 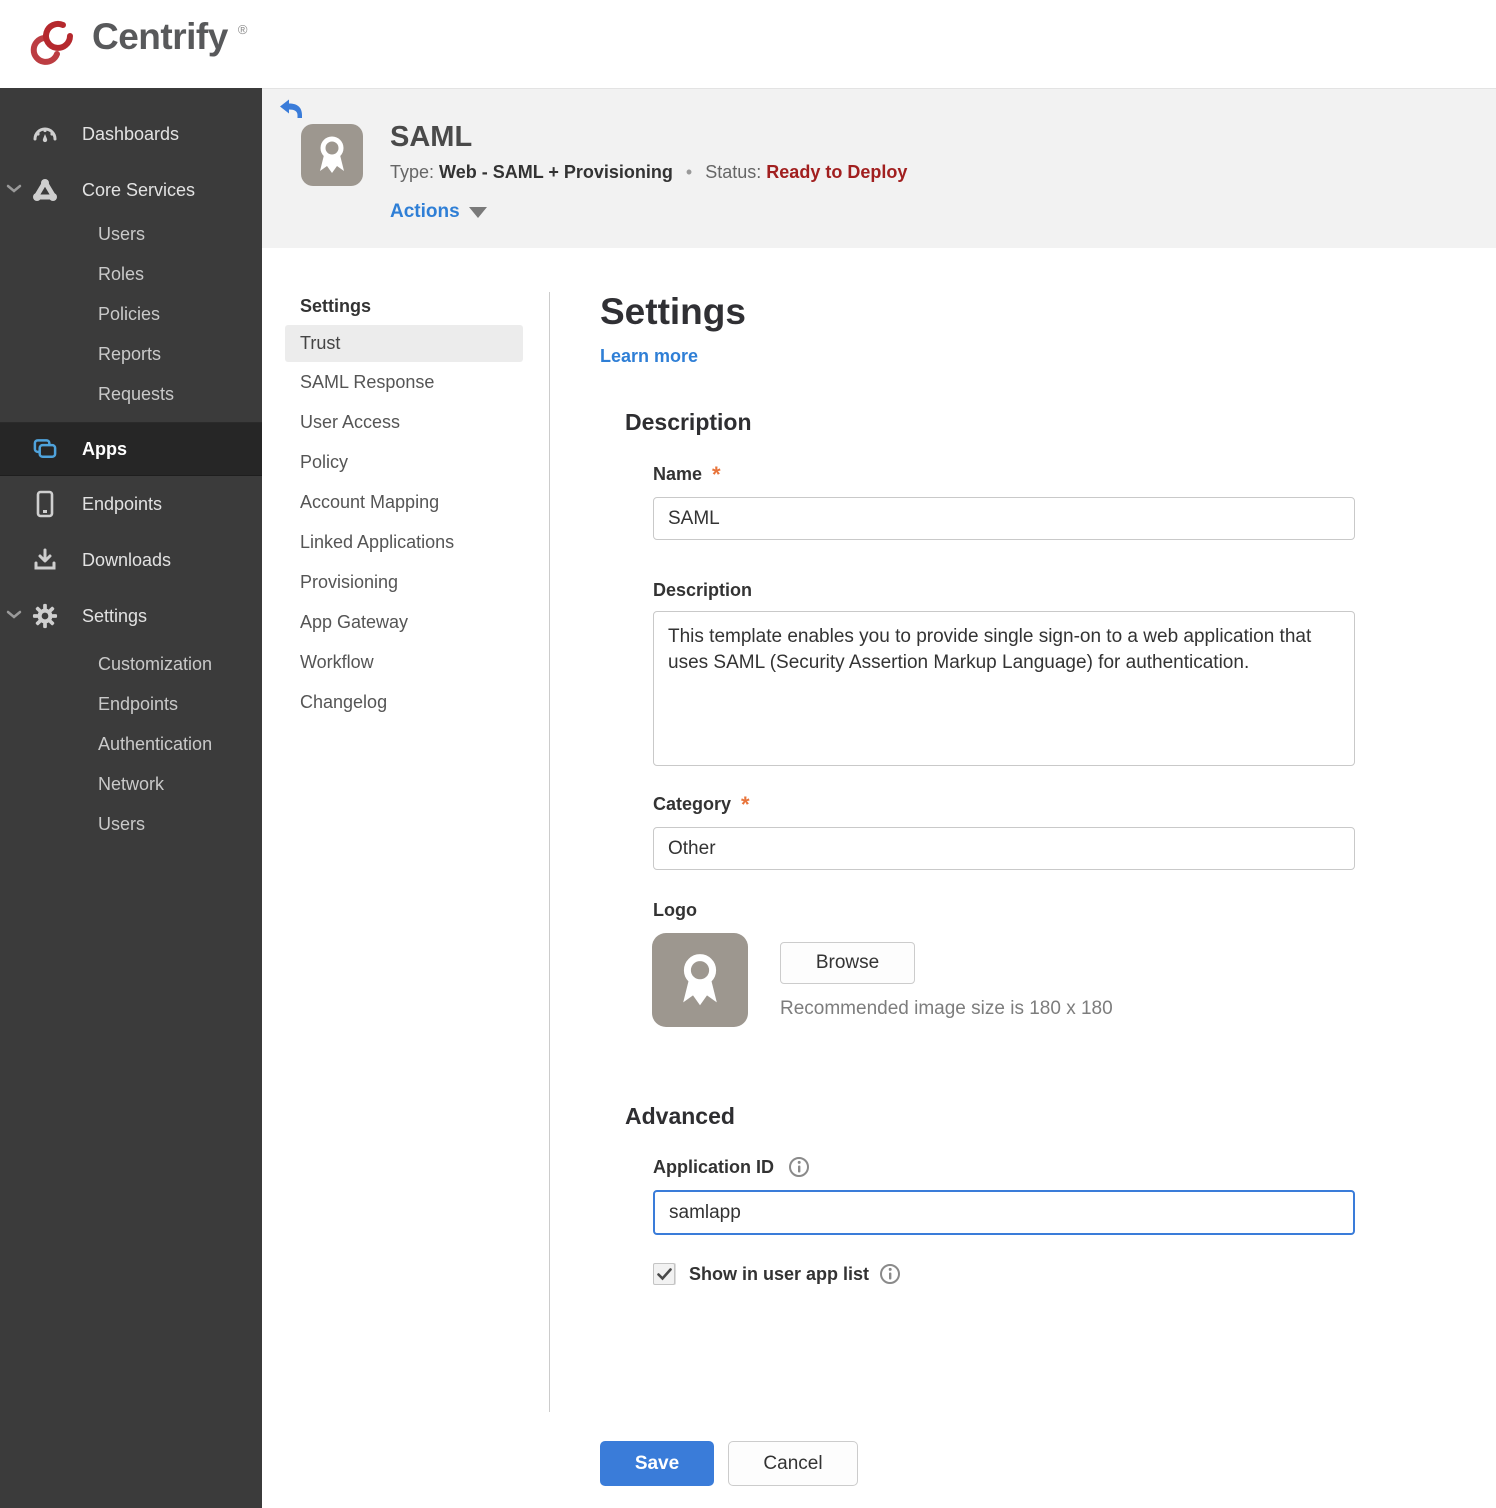 I want to click on apps-icon, so click(x=45, y=449).